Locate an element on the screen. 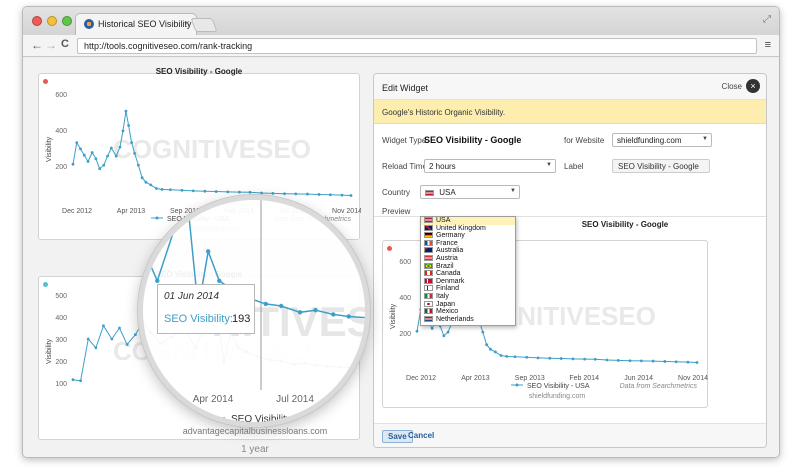  forward-icon: → is located at coordinates (51, 45).